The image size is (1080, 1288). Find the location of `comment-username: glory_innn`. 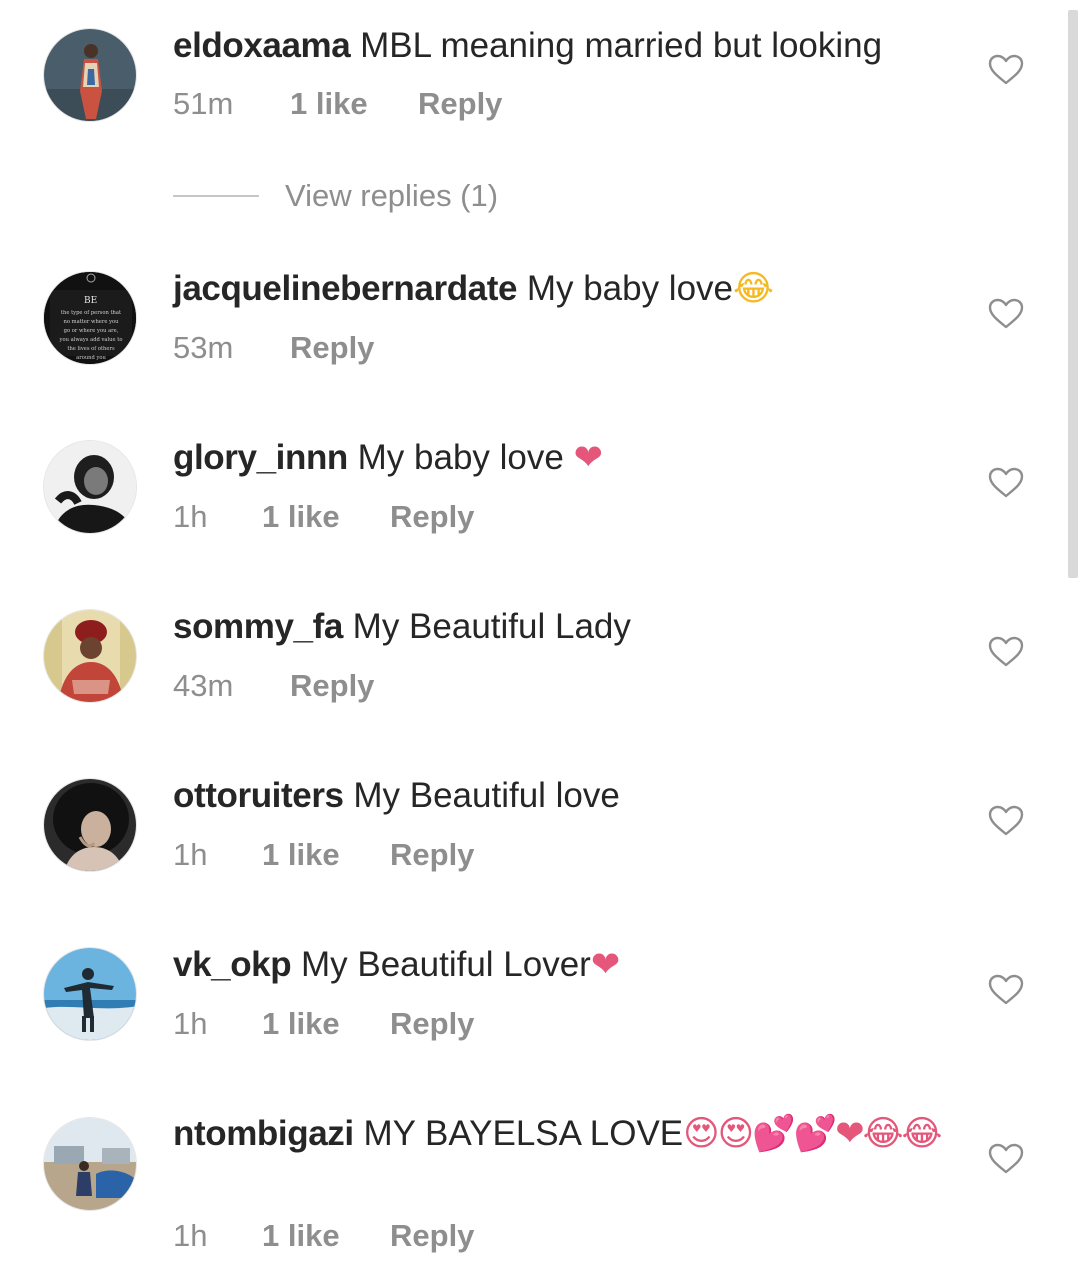

comment-username: glory_innn is located at coordinates (260, 457).